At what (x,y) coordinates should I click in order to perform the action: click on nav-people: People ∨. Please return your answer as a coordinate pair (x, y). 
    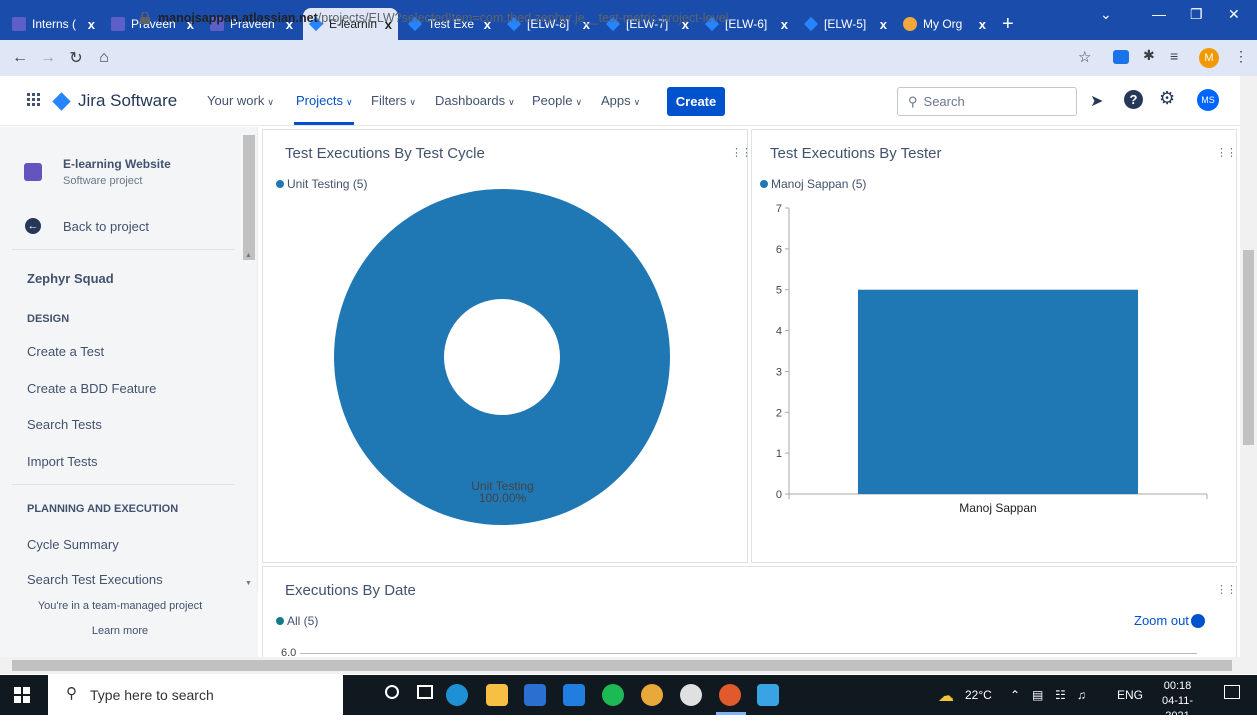
    Looking at the image, I should click on (557, 100).